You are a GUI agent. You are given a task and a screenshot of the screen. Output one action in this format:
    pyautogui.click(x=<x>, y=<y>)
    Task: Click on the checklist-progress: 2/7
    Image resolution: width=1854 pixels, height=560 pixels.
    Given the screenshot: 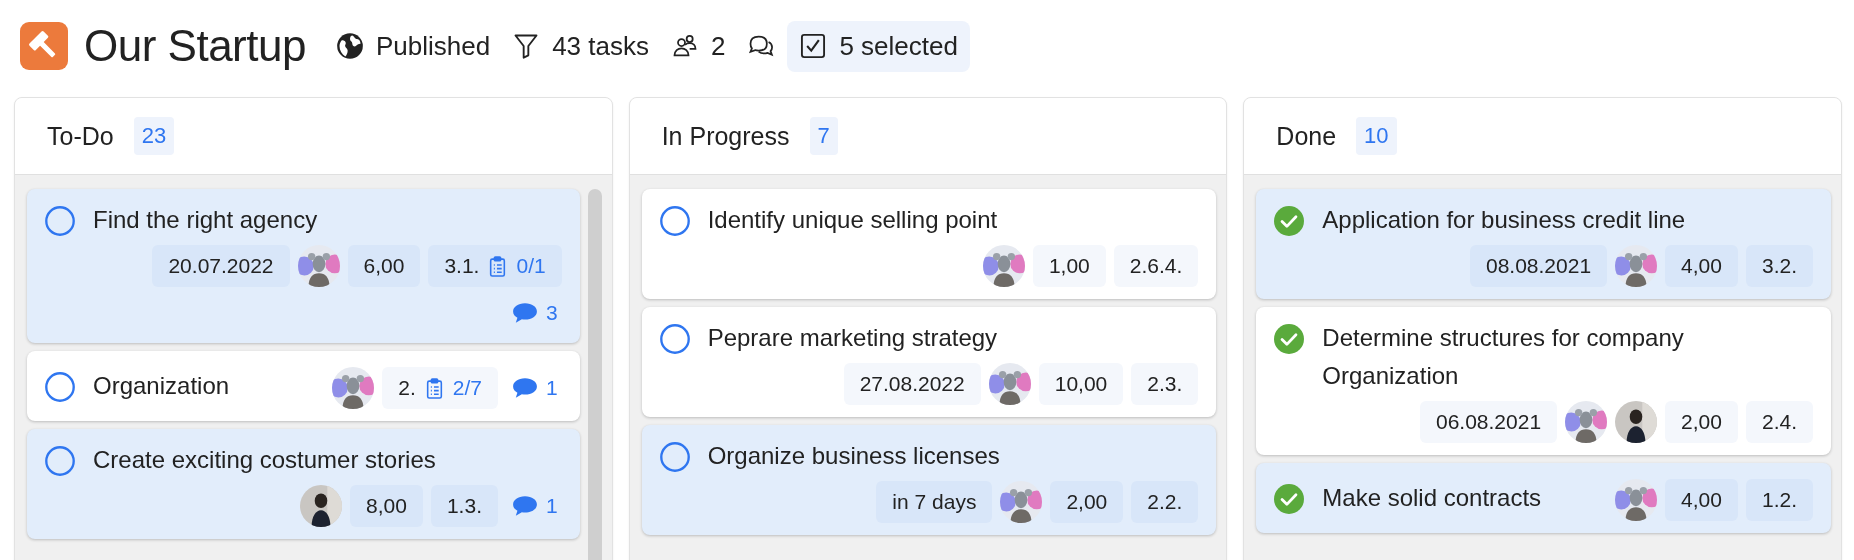 What is the action you would take?
    pyautogui.click(x=467, y=388)
    